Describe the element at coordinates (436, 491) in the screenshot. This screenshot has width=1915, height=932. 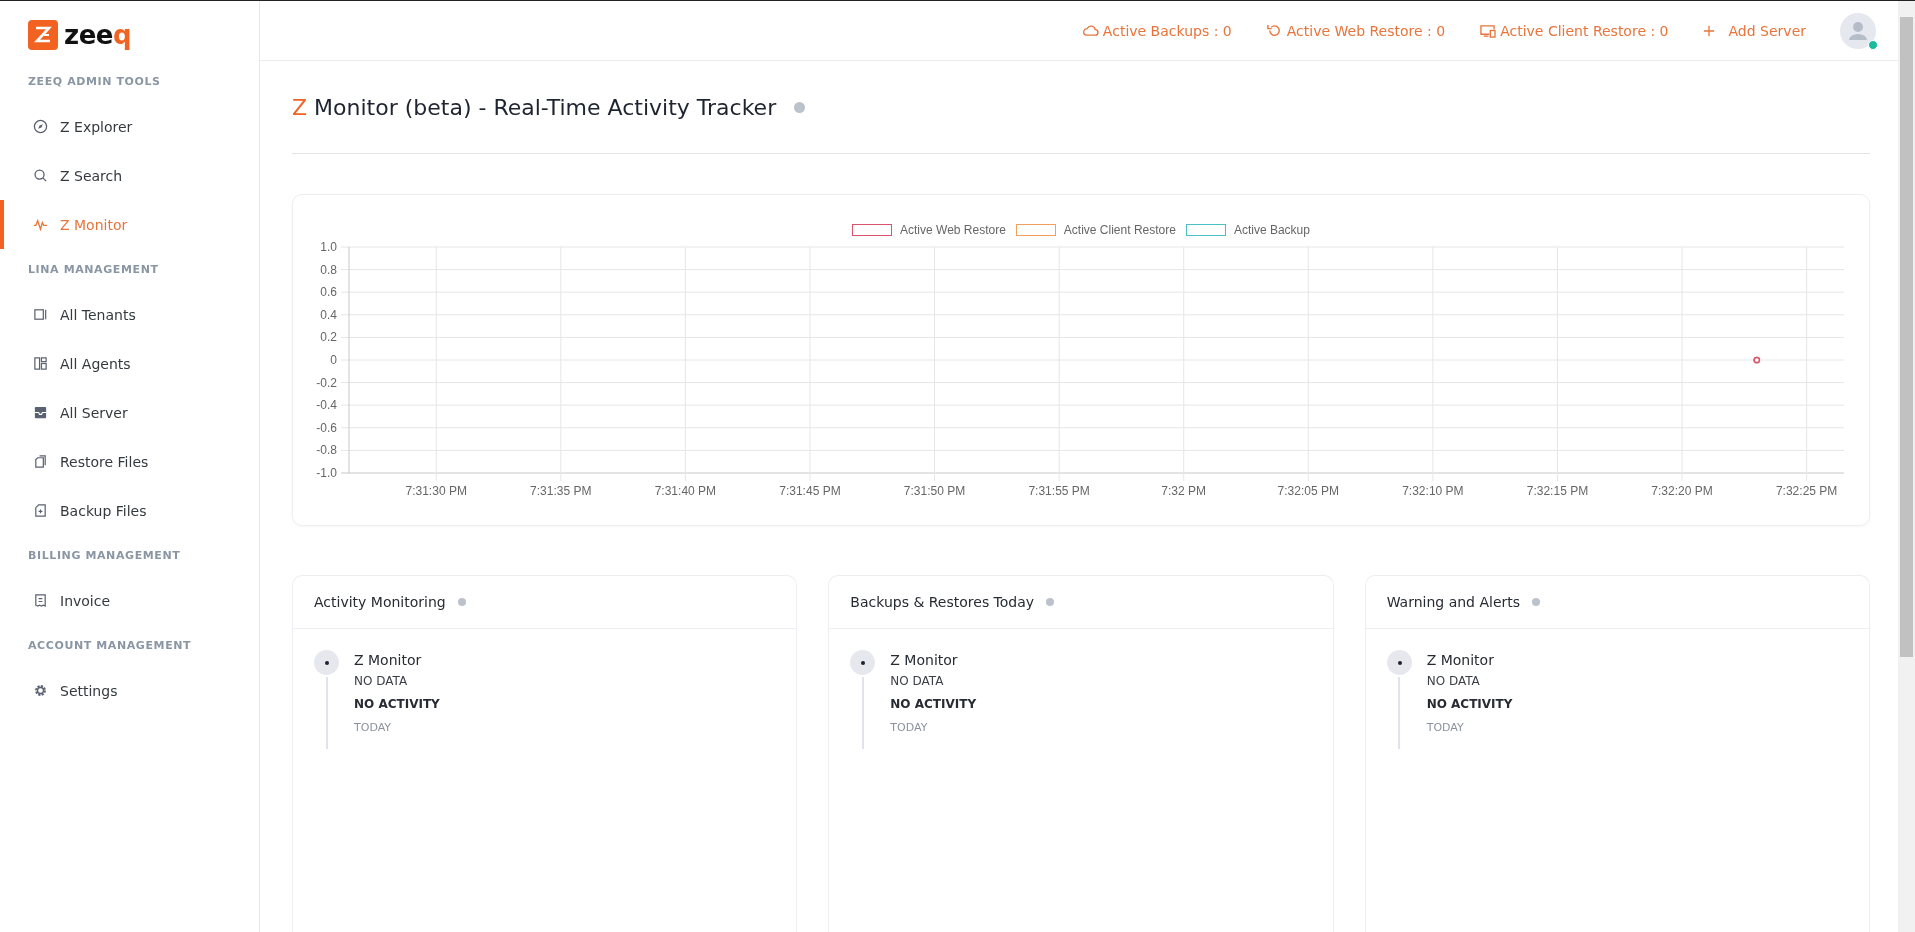
I see `x-tick-label: 7:31:30 PM` at that location.